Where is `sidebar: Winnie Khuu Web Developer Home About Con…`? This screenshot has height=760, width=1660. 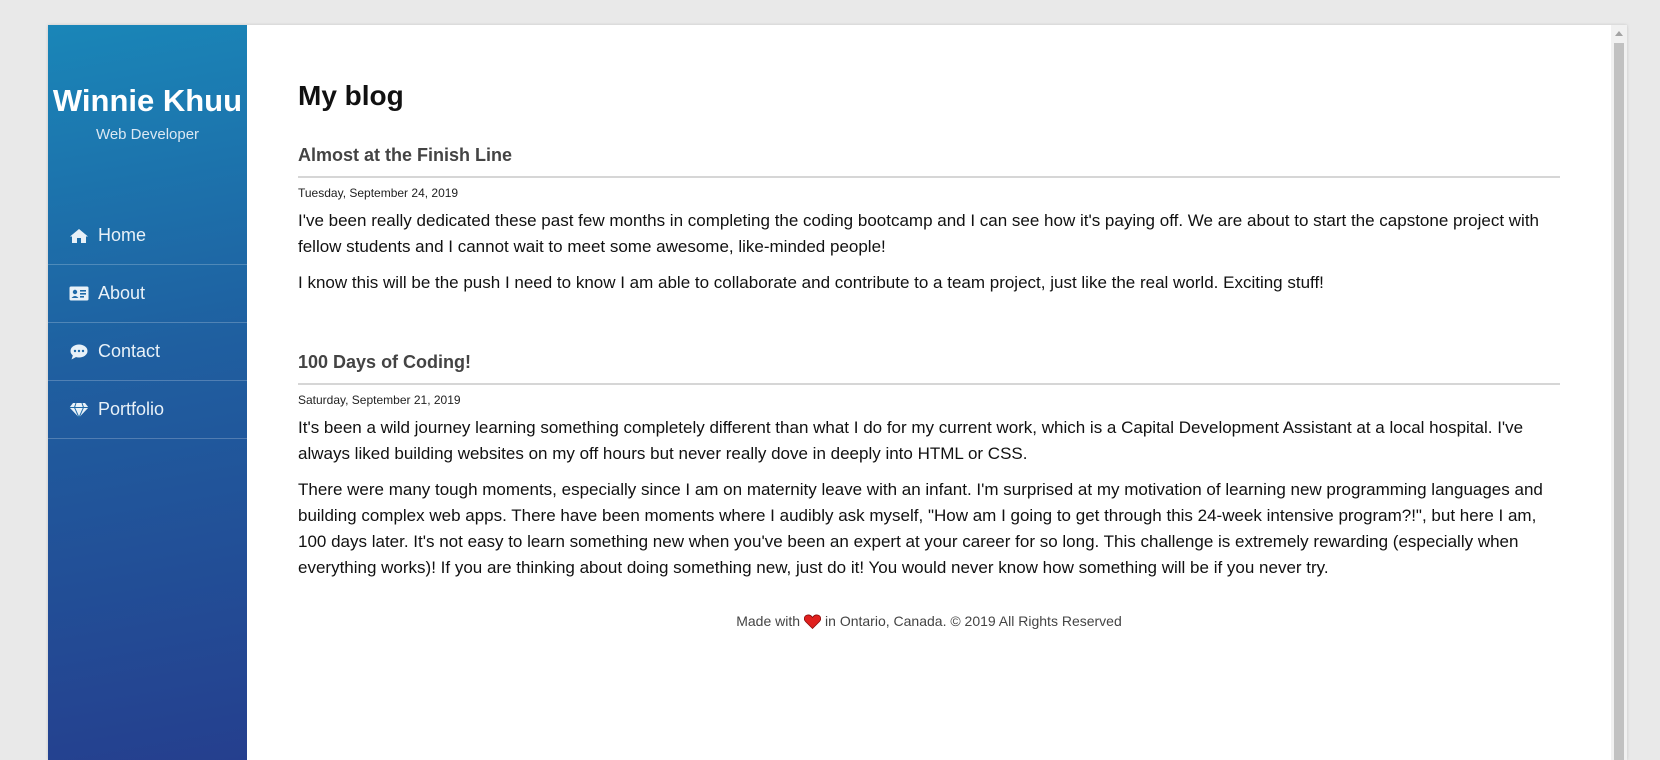 sidebar: Winnie Khuu Web Developer Home About Con… is located at coordinates (147, 392).